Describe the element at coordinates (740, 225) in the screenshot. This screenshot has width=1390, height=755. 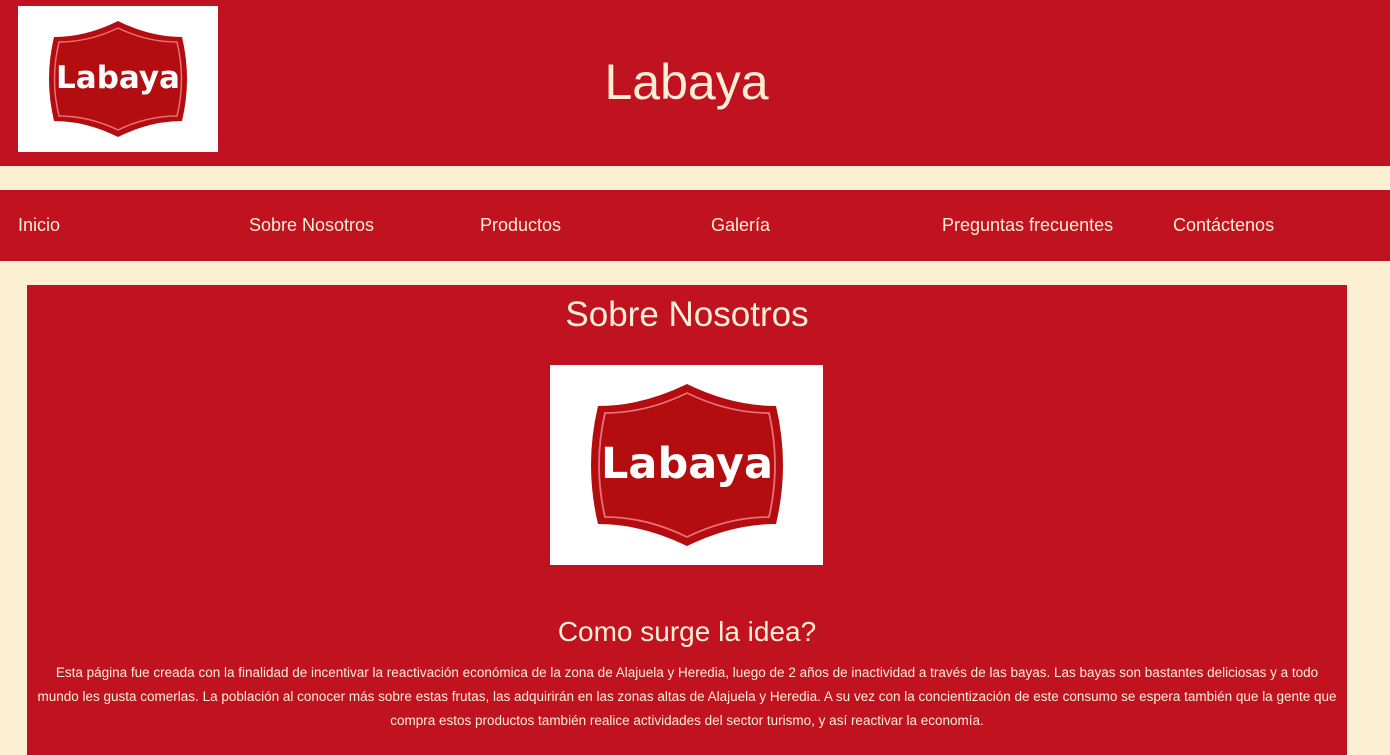
I see `nav-item-galeria: Galería` at that location.